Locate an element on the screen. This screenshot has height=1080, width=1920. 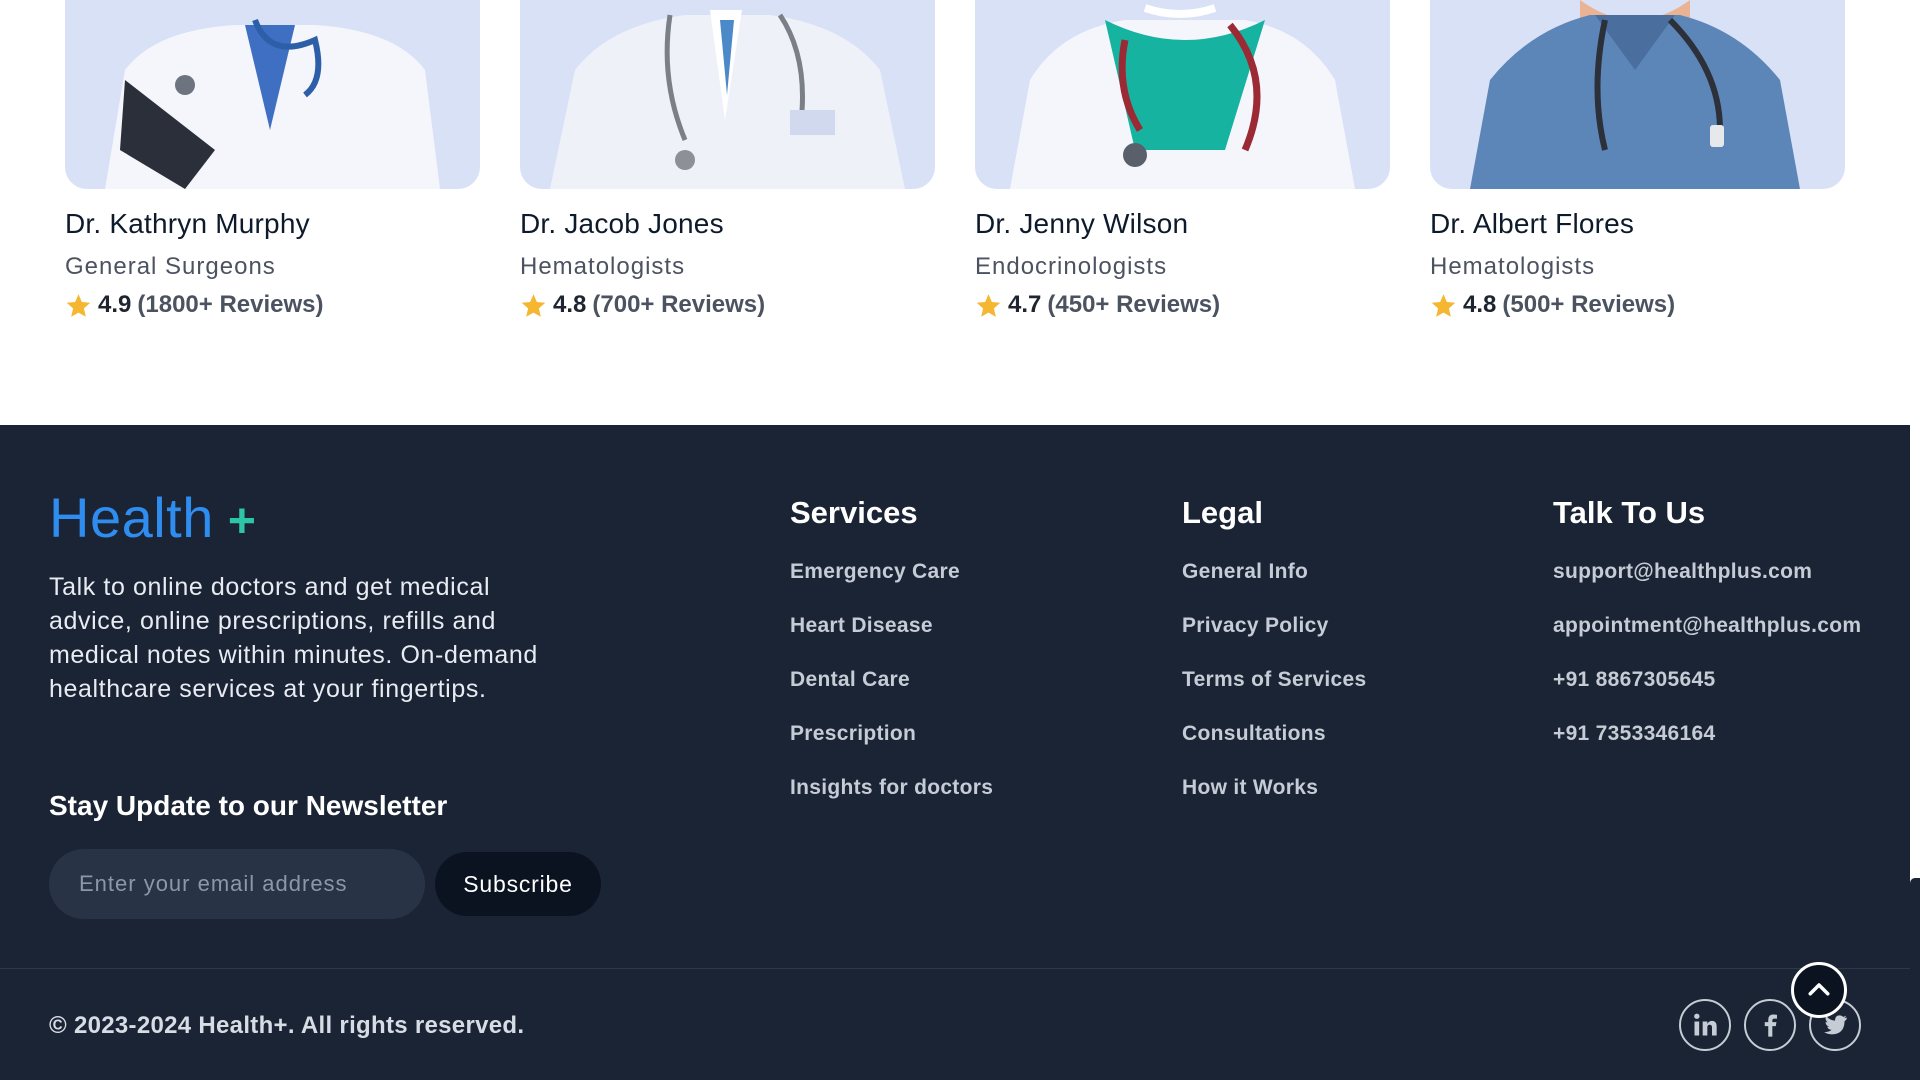
footer-logo: Health + is located at coordinates (152, 517).